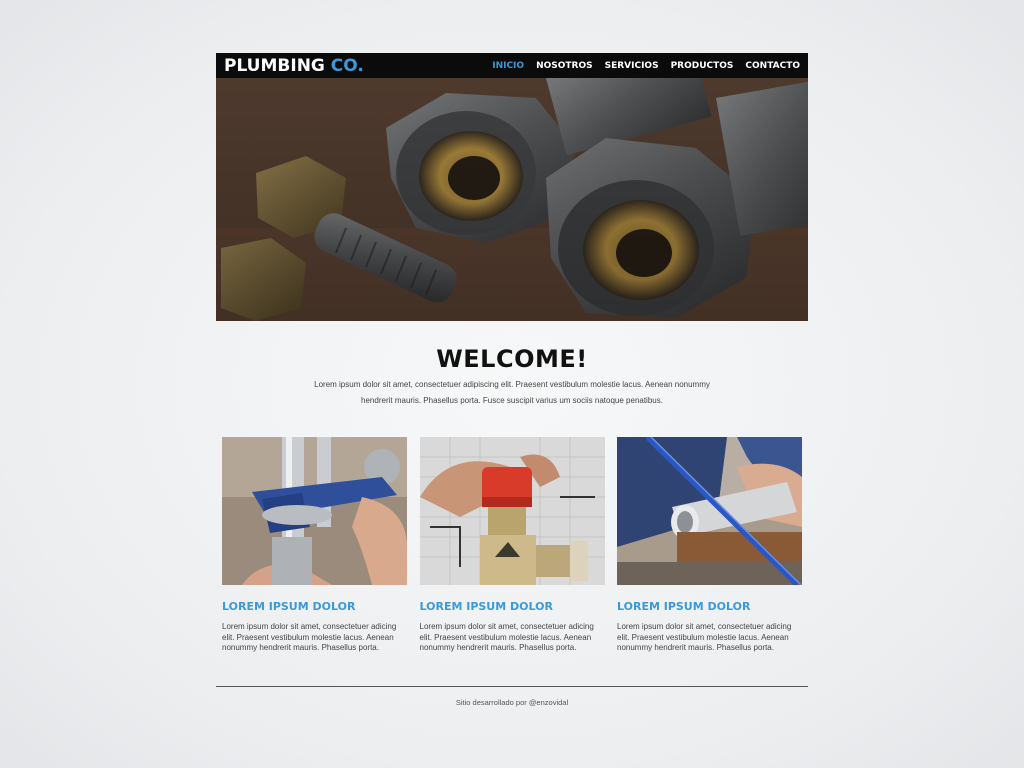 This screenshot has width=1024, height=768. Describe the element at coordinates (512, 686) in the screenshot. I see `footer-divider` at that location.